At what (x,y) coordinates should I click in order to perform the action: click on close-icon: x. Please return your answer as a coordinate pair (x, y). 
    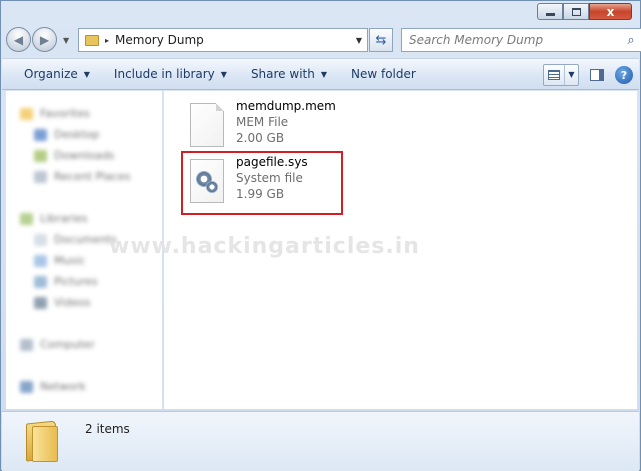
    Looking at the image, I should click on (610, 11).